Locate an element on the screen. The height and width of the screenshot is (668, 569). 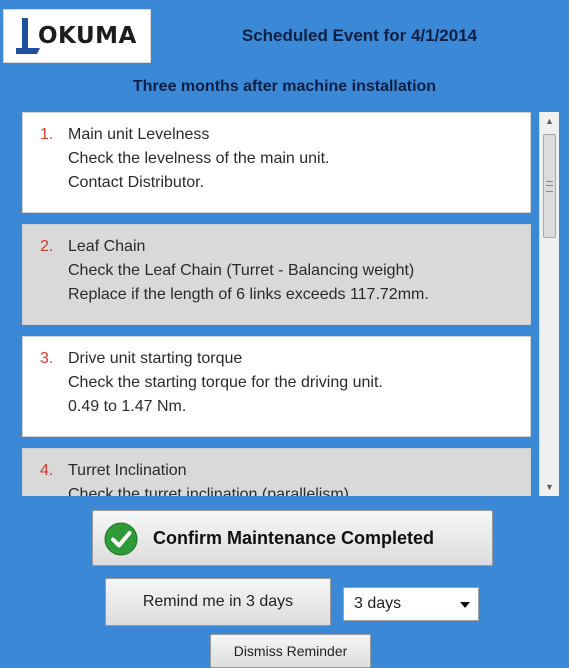
confirm-button-label: Confirm Maintenance Completed is located at coordinates (294, 538).